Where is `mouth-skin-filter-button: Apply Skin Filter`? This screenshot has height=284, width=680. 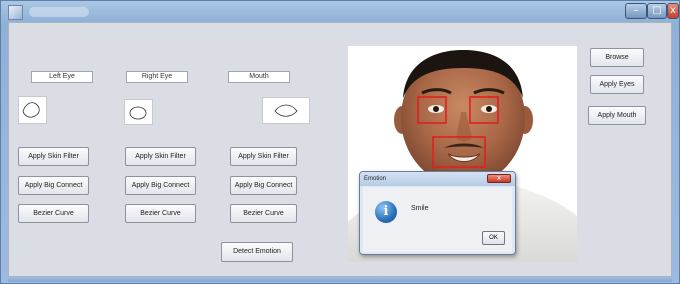
mouth-skin-filter-button: Apply Skin Filter is located at coordinates (263, 156).